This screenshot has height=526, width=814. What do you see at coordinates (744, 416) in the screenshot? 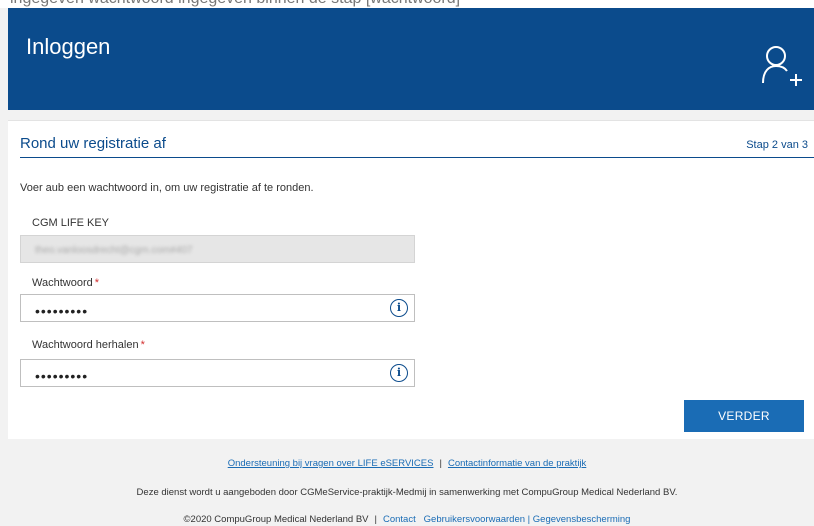
I see `next-button: VERDER` at bounding box center [744, 416].